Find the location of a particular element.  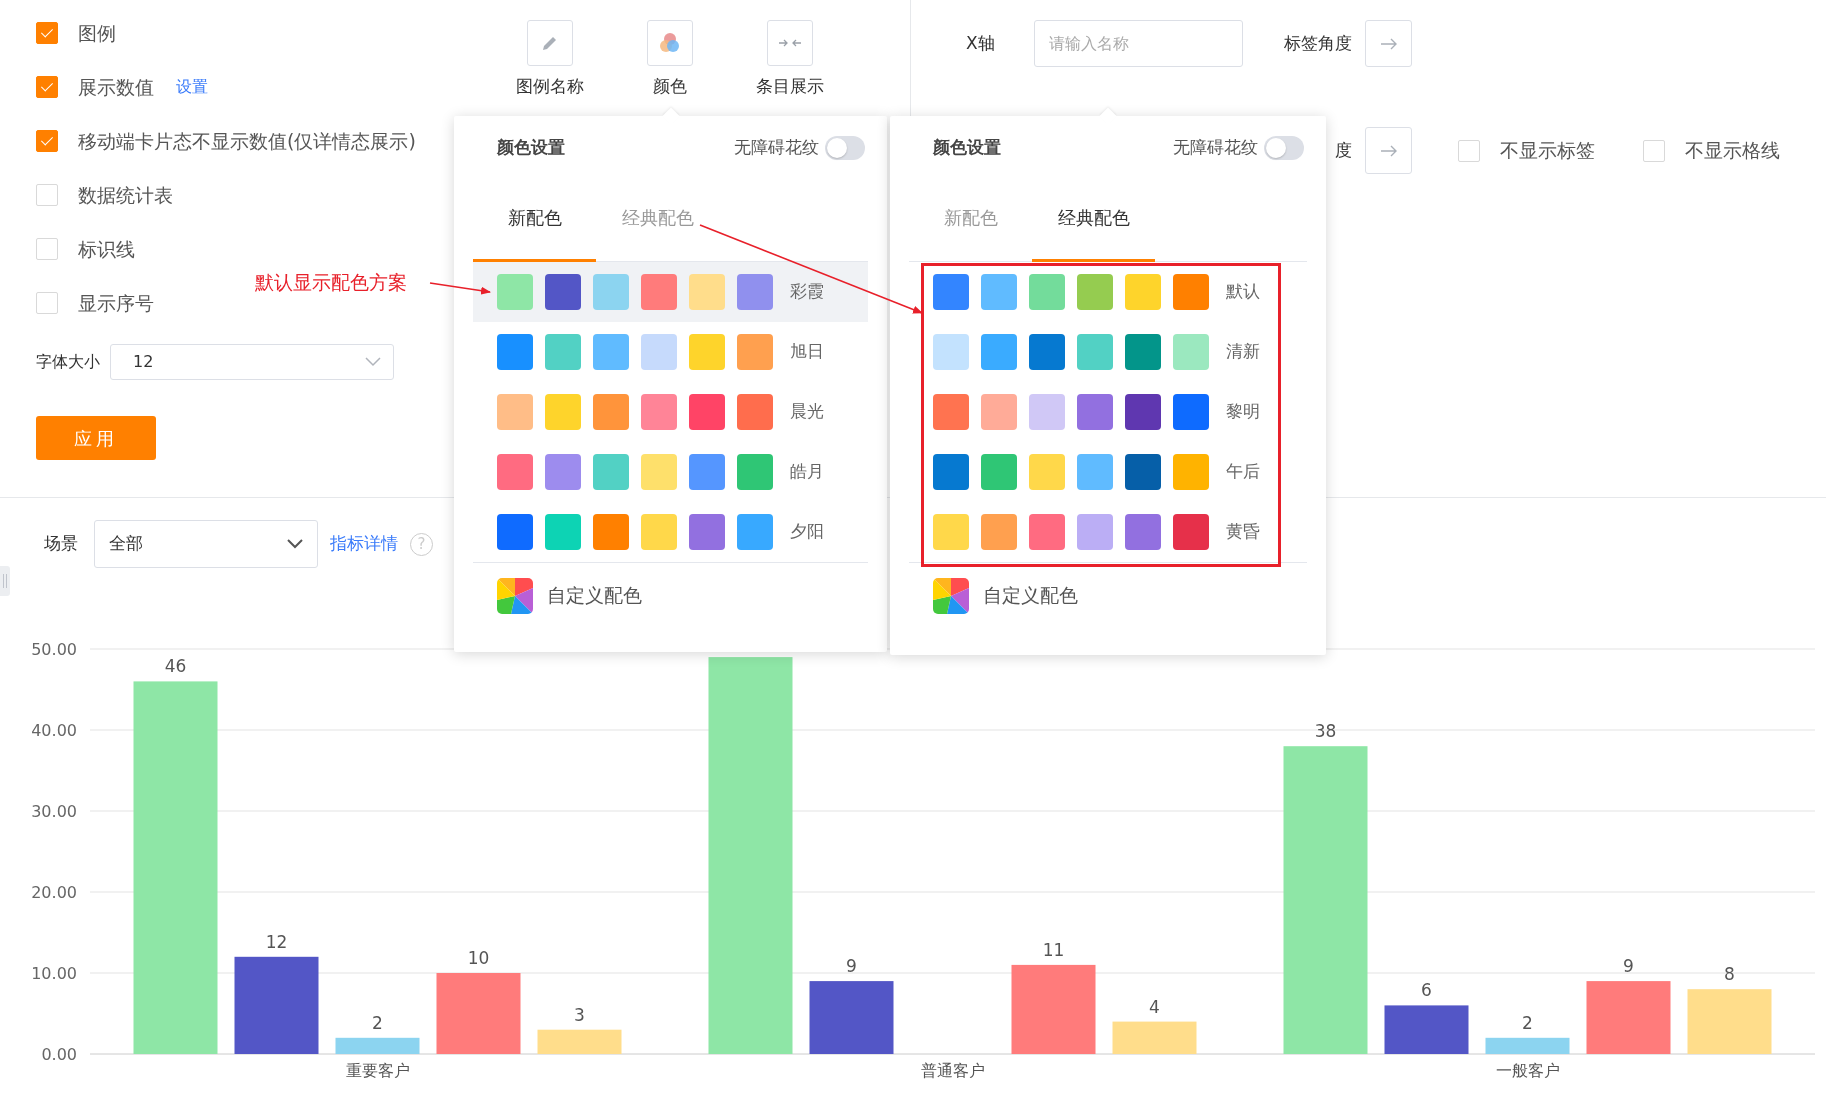

value-label: 8 is located at coordinates (1729, 974).